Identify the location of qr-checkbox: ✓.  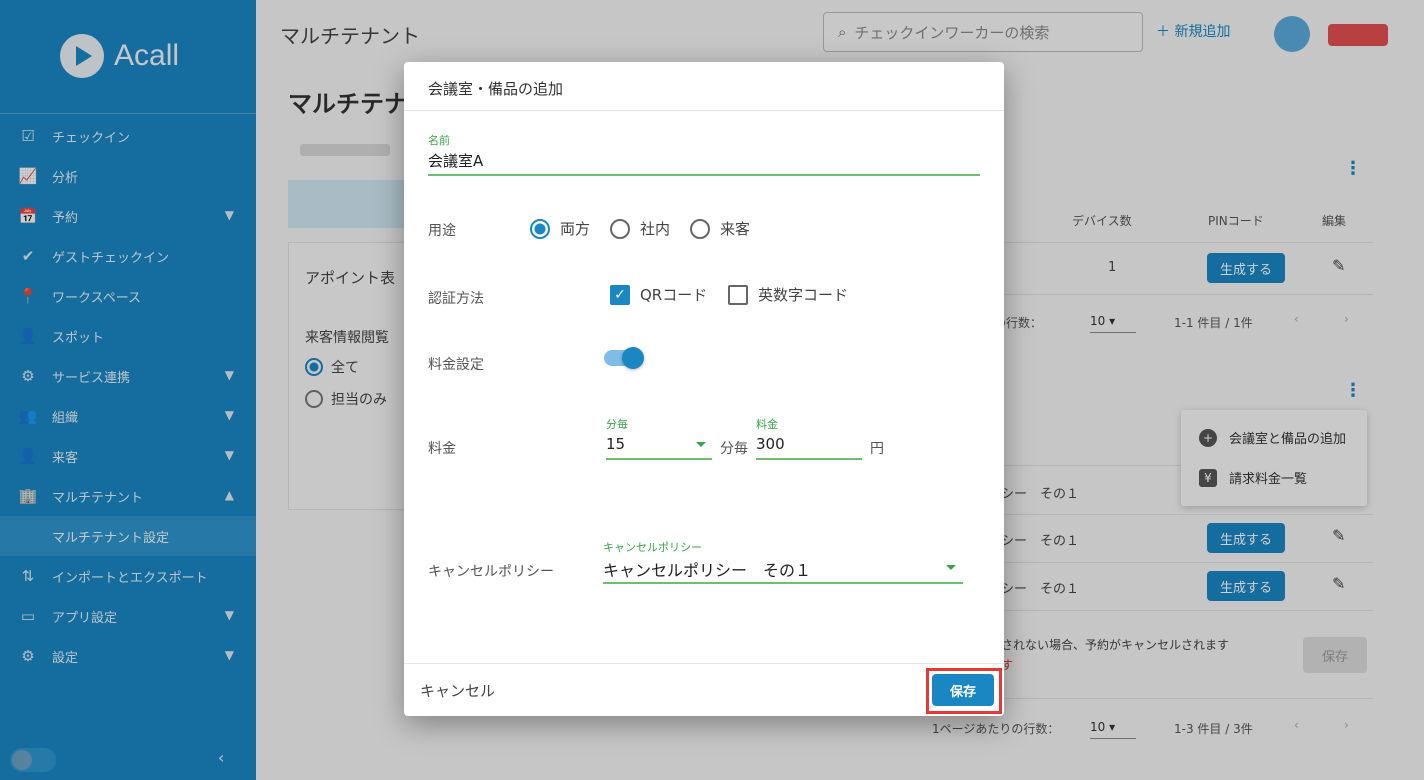
(620, 294).